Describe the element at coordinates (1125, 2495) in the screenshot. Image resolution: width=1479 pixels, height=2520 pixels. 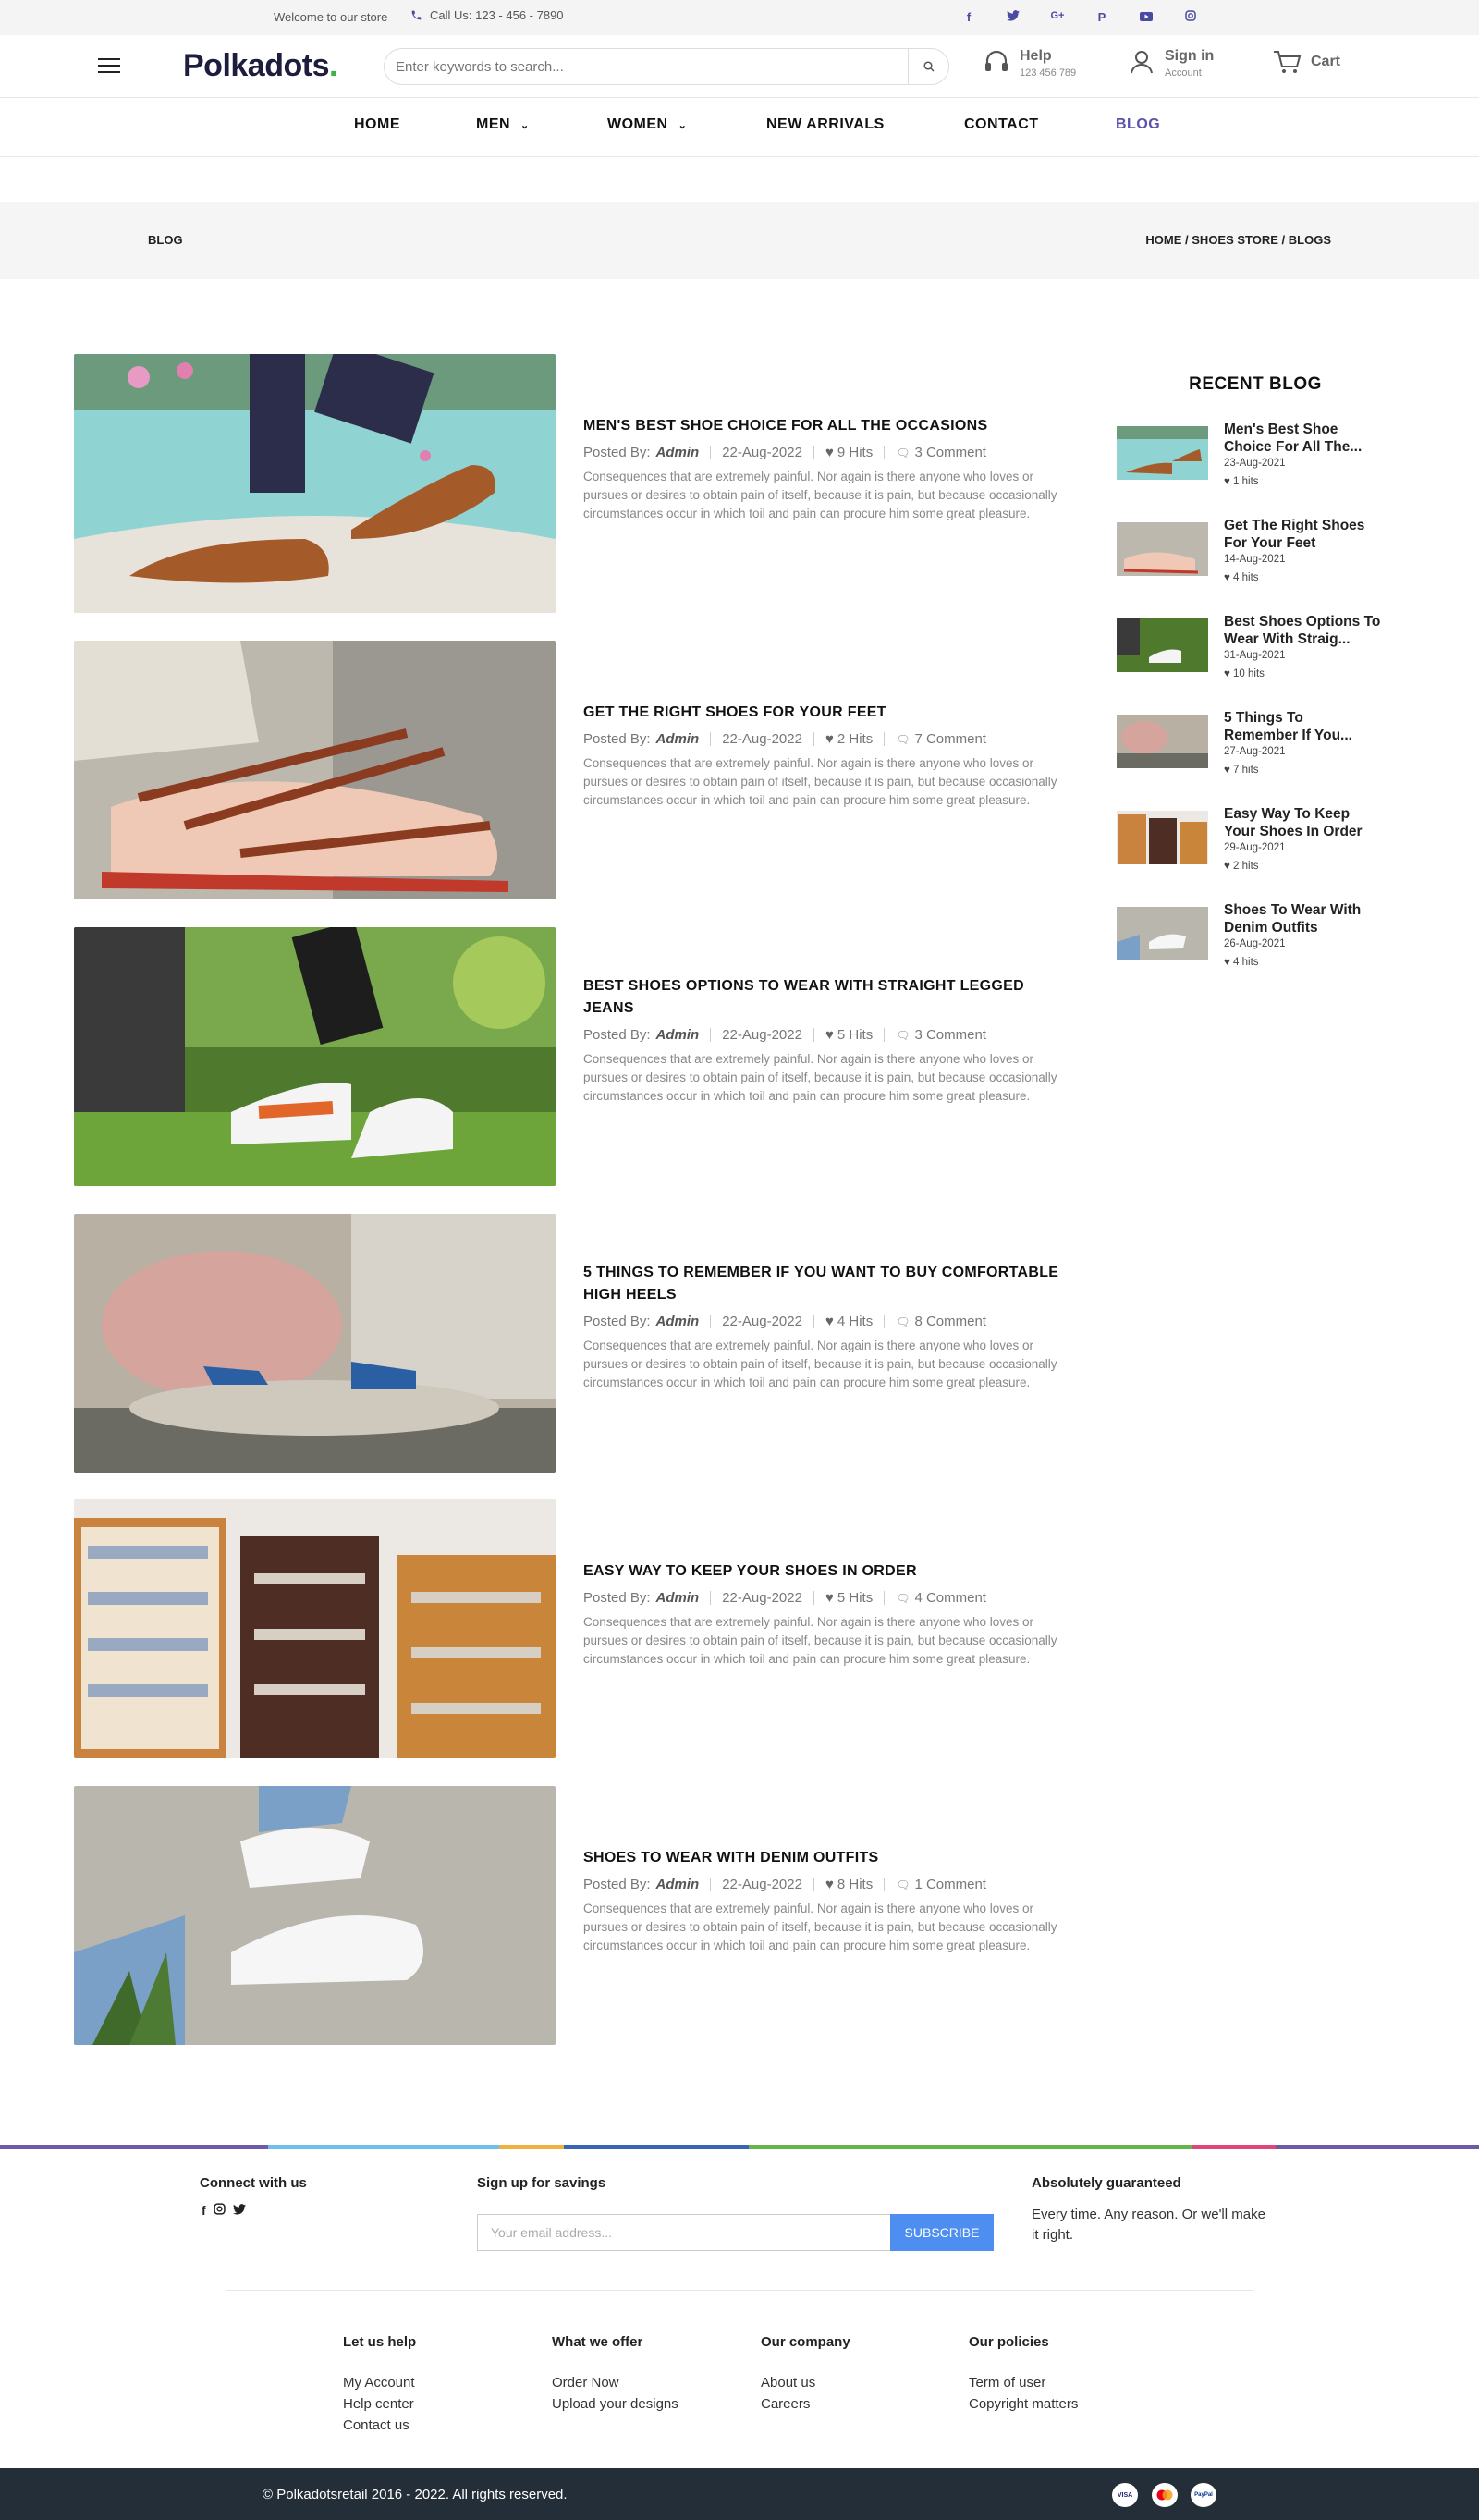
I see `payment-label: VISA` at that location.